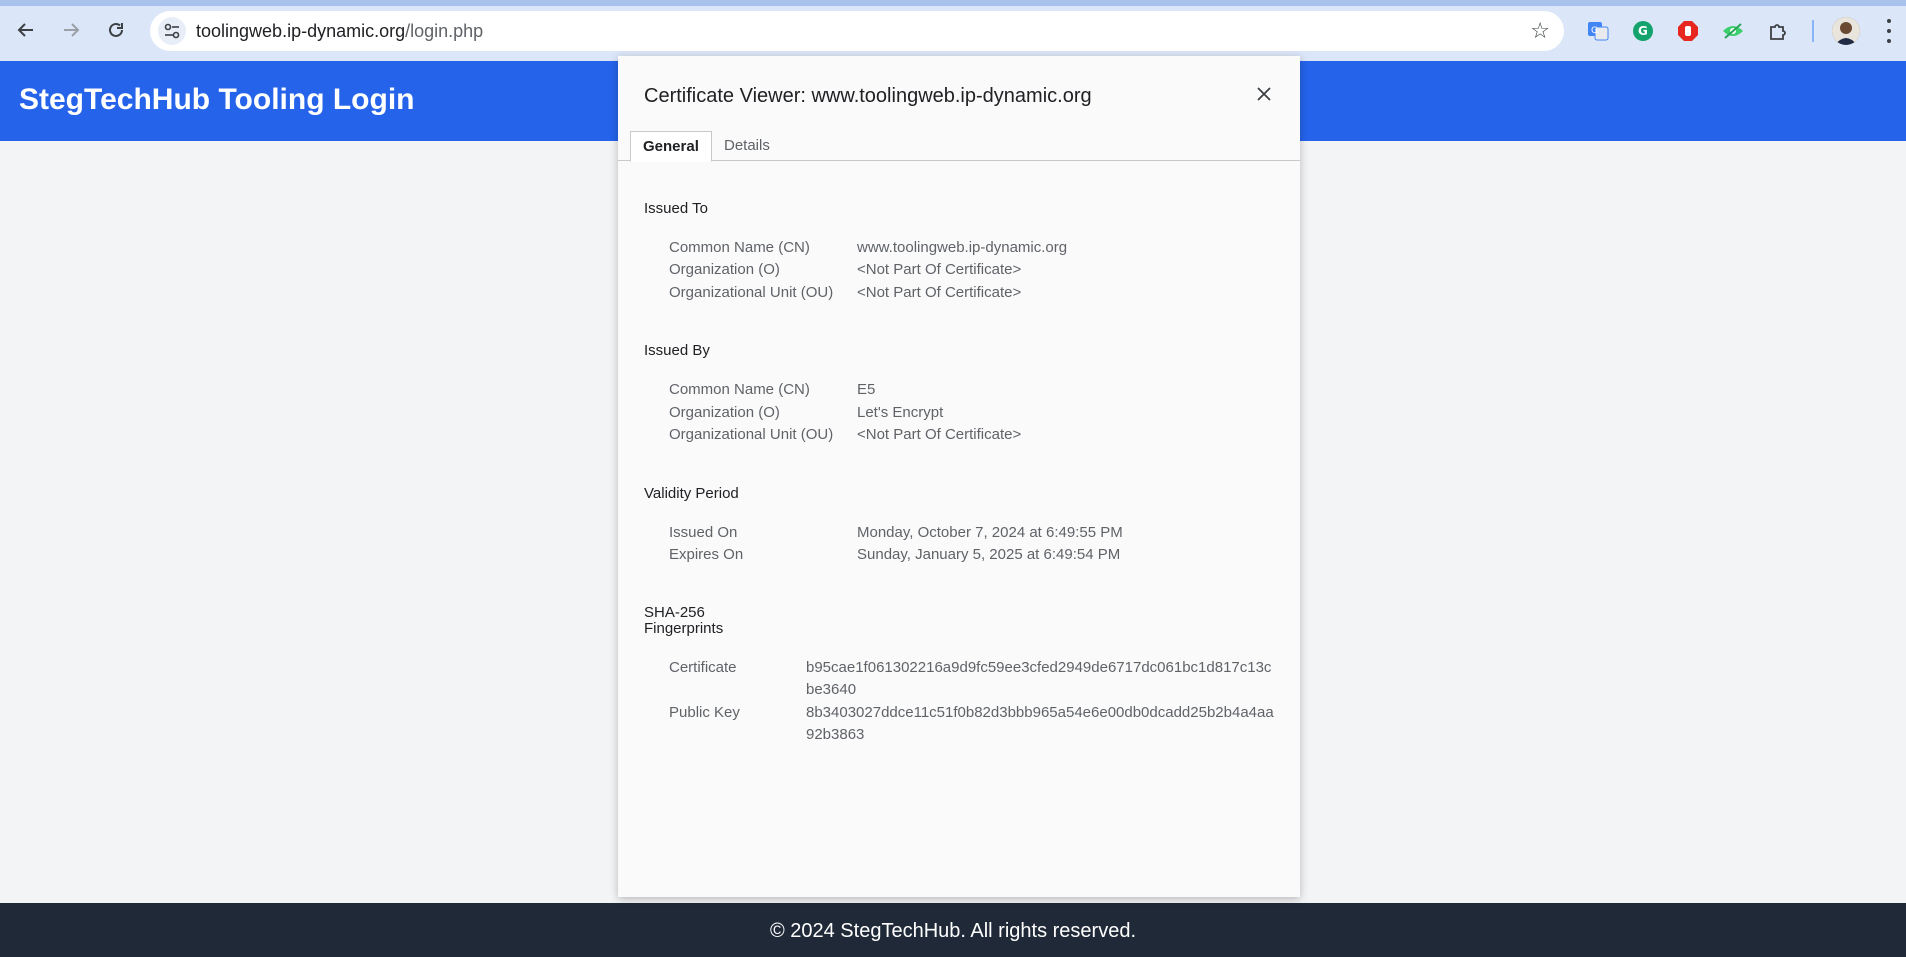  What do you see at coordinates (301, 31) in the screenshot?
I see `url-host: toolingweb.ip-dynamic.org` at bounding box center [301, 31].